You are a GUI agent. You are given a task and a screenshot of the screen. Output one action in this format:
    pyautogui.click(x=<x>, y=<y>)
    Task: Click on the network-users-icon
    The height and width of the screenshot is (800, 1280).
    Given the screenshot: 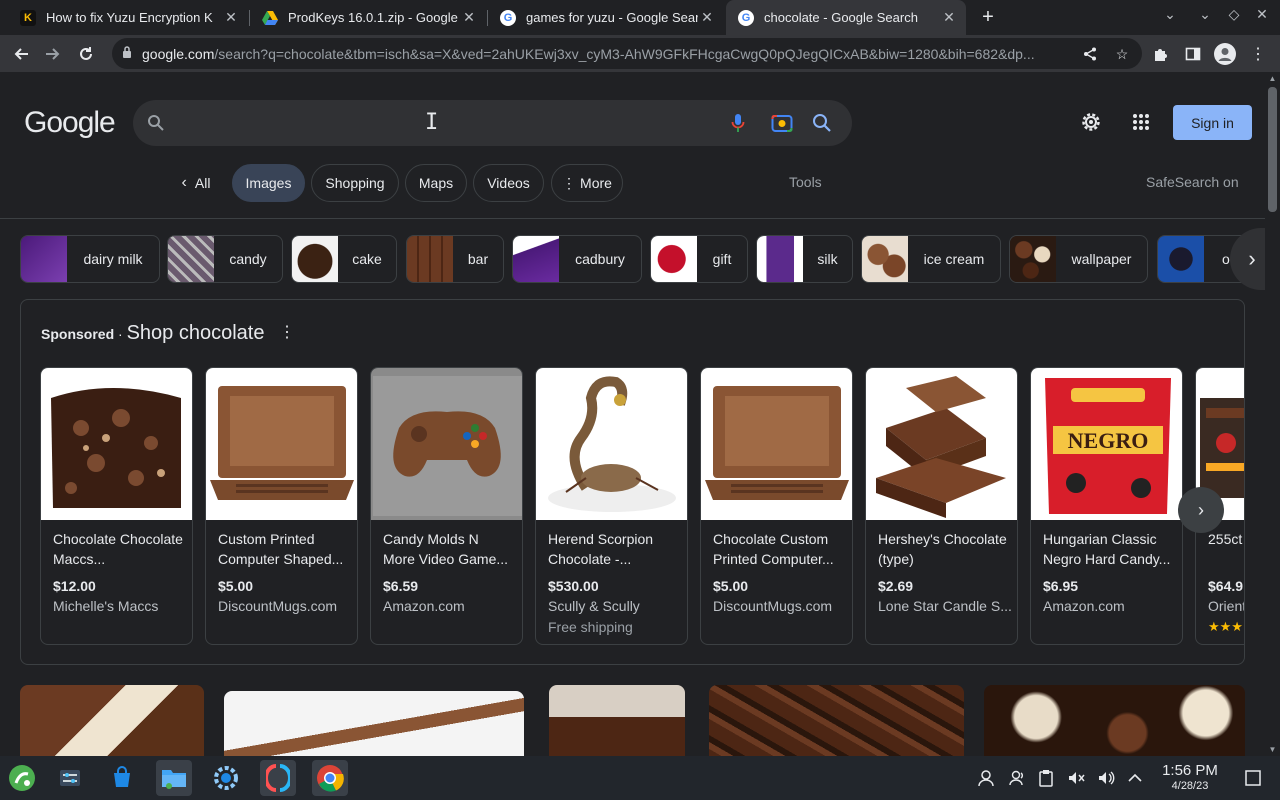 What is the action you would take?
    pyautogui.click(x=1018, y=778)
    